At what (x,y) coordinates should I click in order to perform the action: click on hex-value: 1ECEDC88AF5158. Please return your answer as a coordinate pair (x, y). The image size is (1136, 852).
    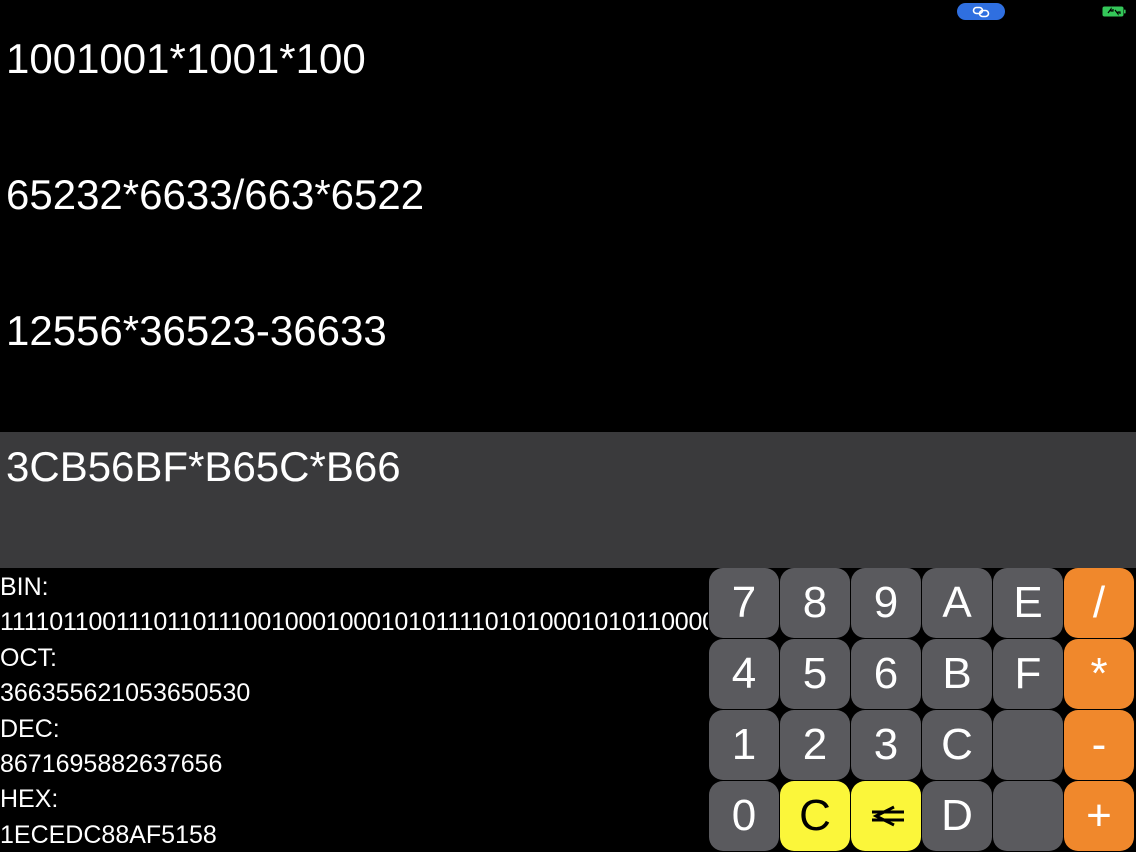
    Looking at the image, I should click on (108, 834).